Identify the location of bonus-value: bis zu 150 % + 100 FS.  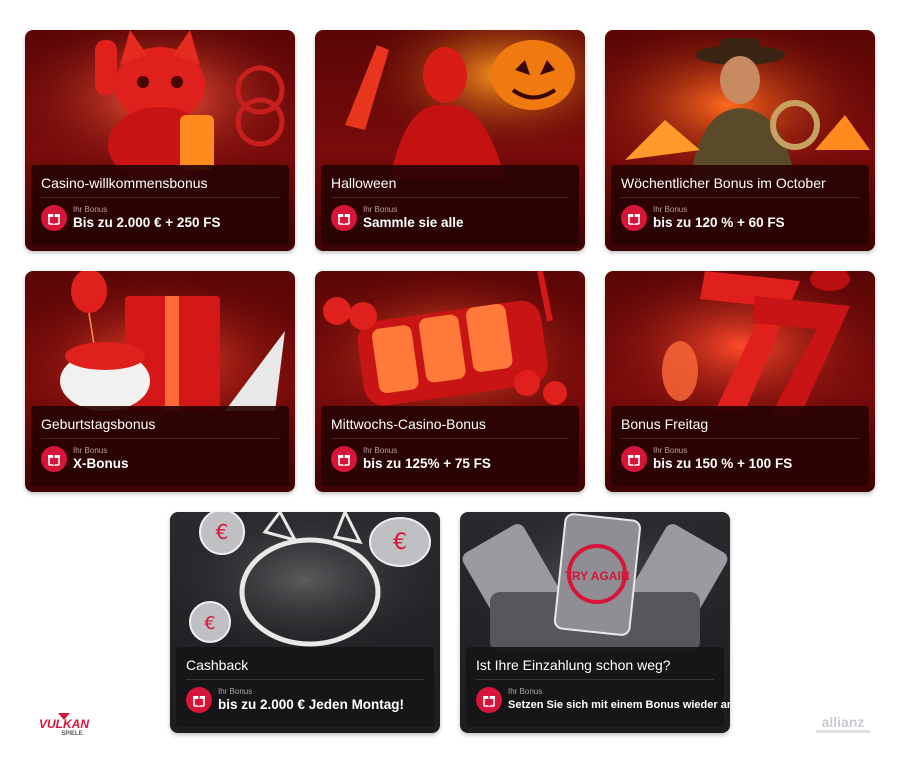
(723, 463).